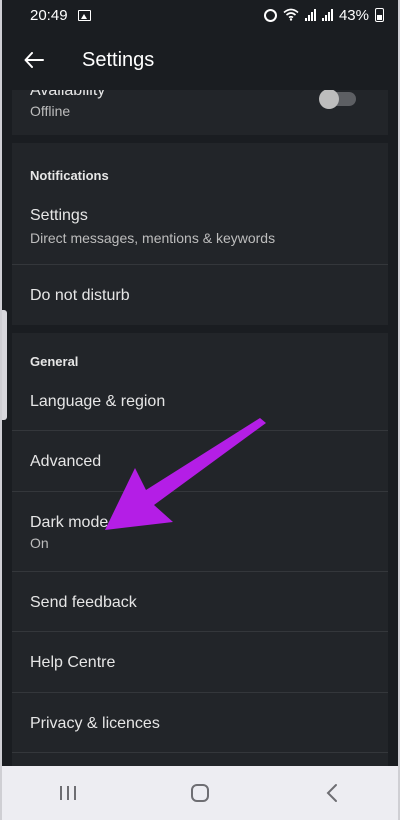  Describe the element at coordinates (200, 295) in the screenshot. I see `do-not-disturb-row: Do not disturb` at that location.